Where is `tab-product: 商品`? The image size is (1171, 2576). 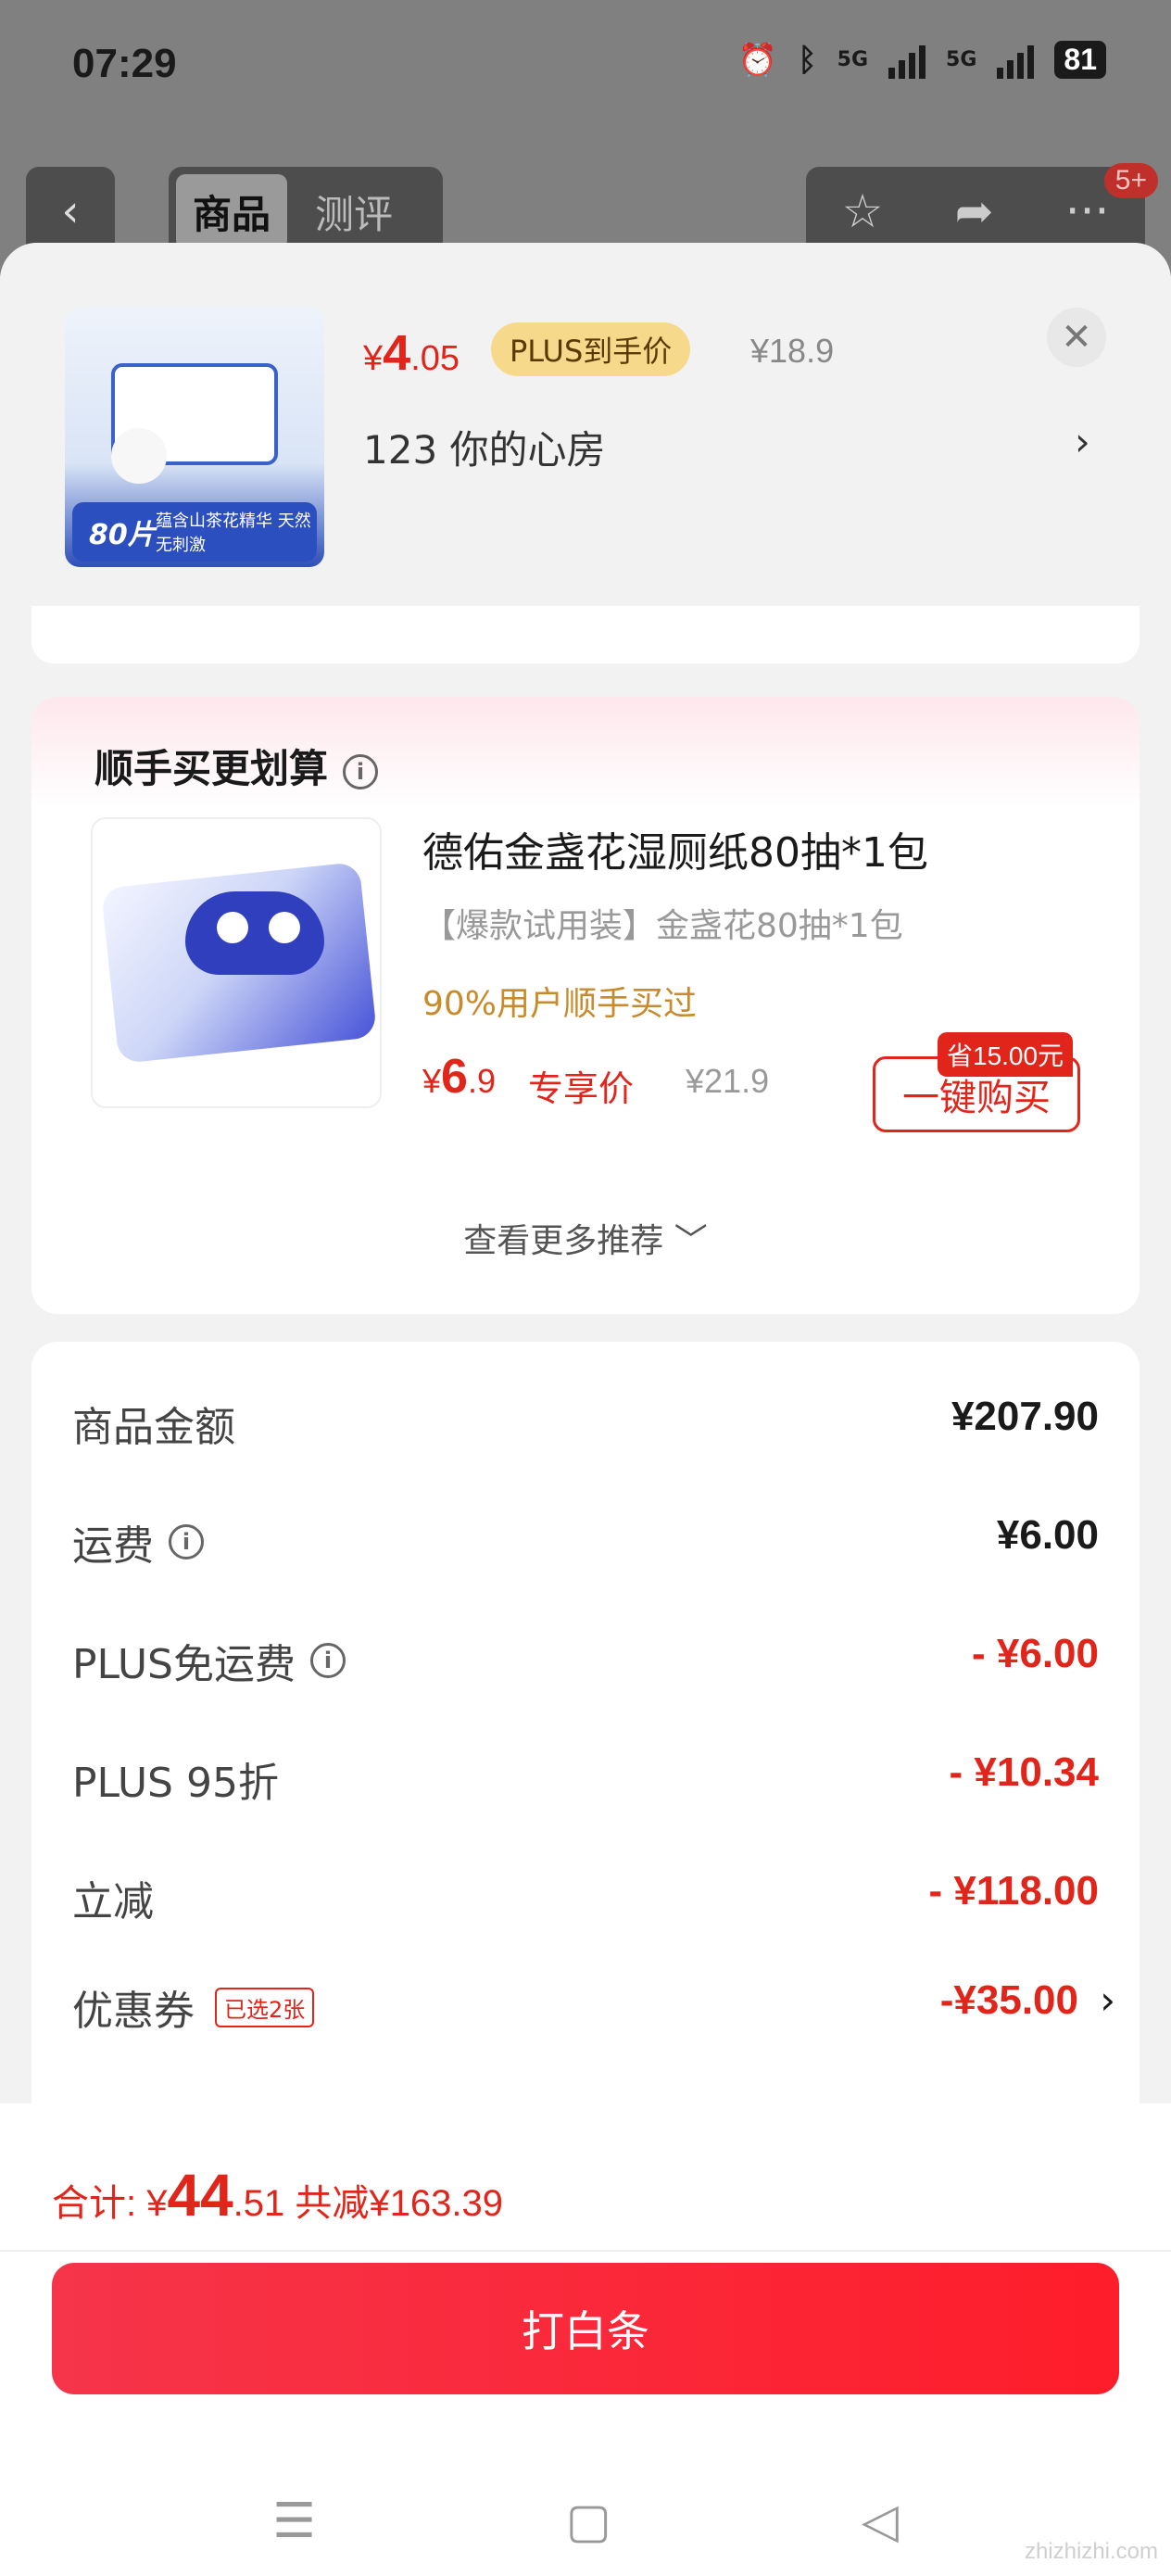 tab-product: 商品 is located at coordinates (232, 211).